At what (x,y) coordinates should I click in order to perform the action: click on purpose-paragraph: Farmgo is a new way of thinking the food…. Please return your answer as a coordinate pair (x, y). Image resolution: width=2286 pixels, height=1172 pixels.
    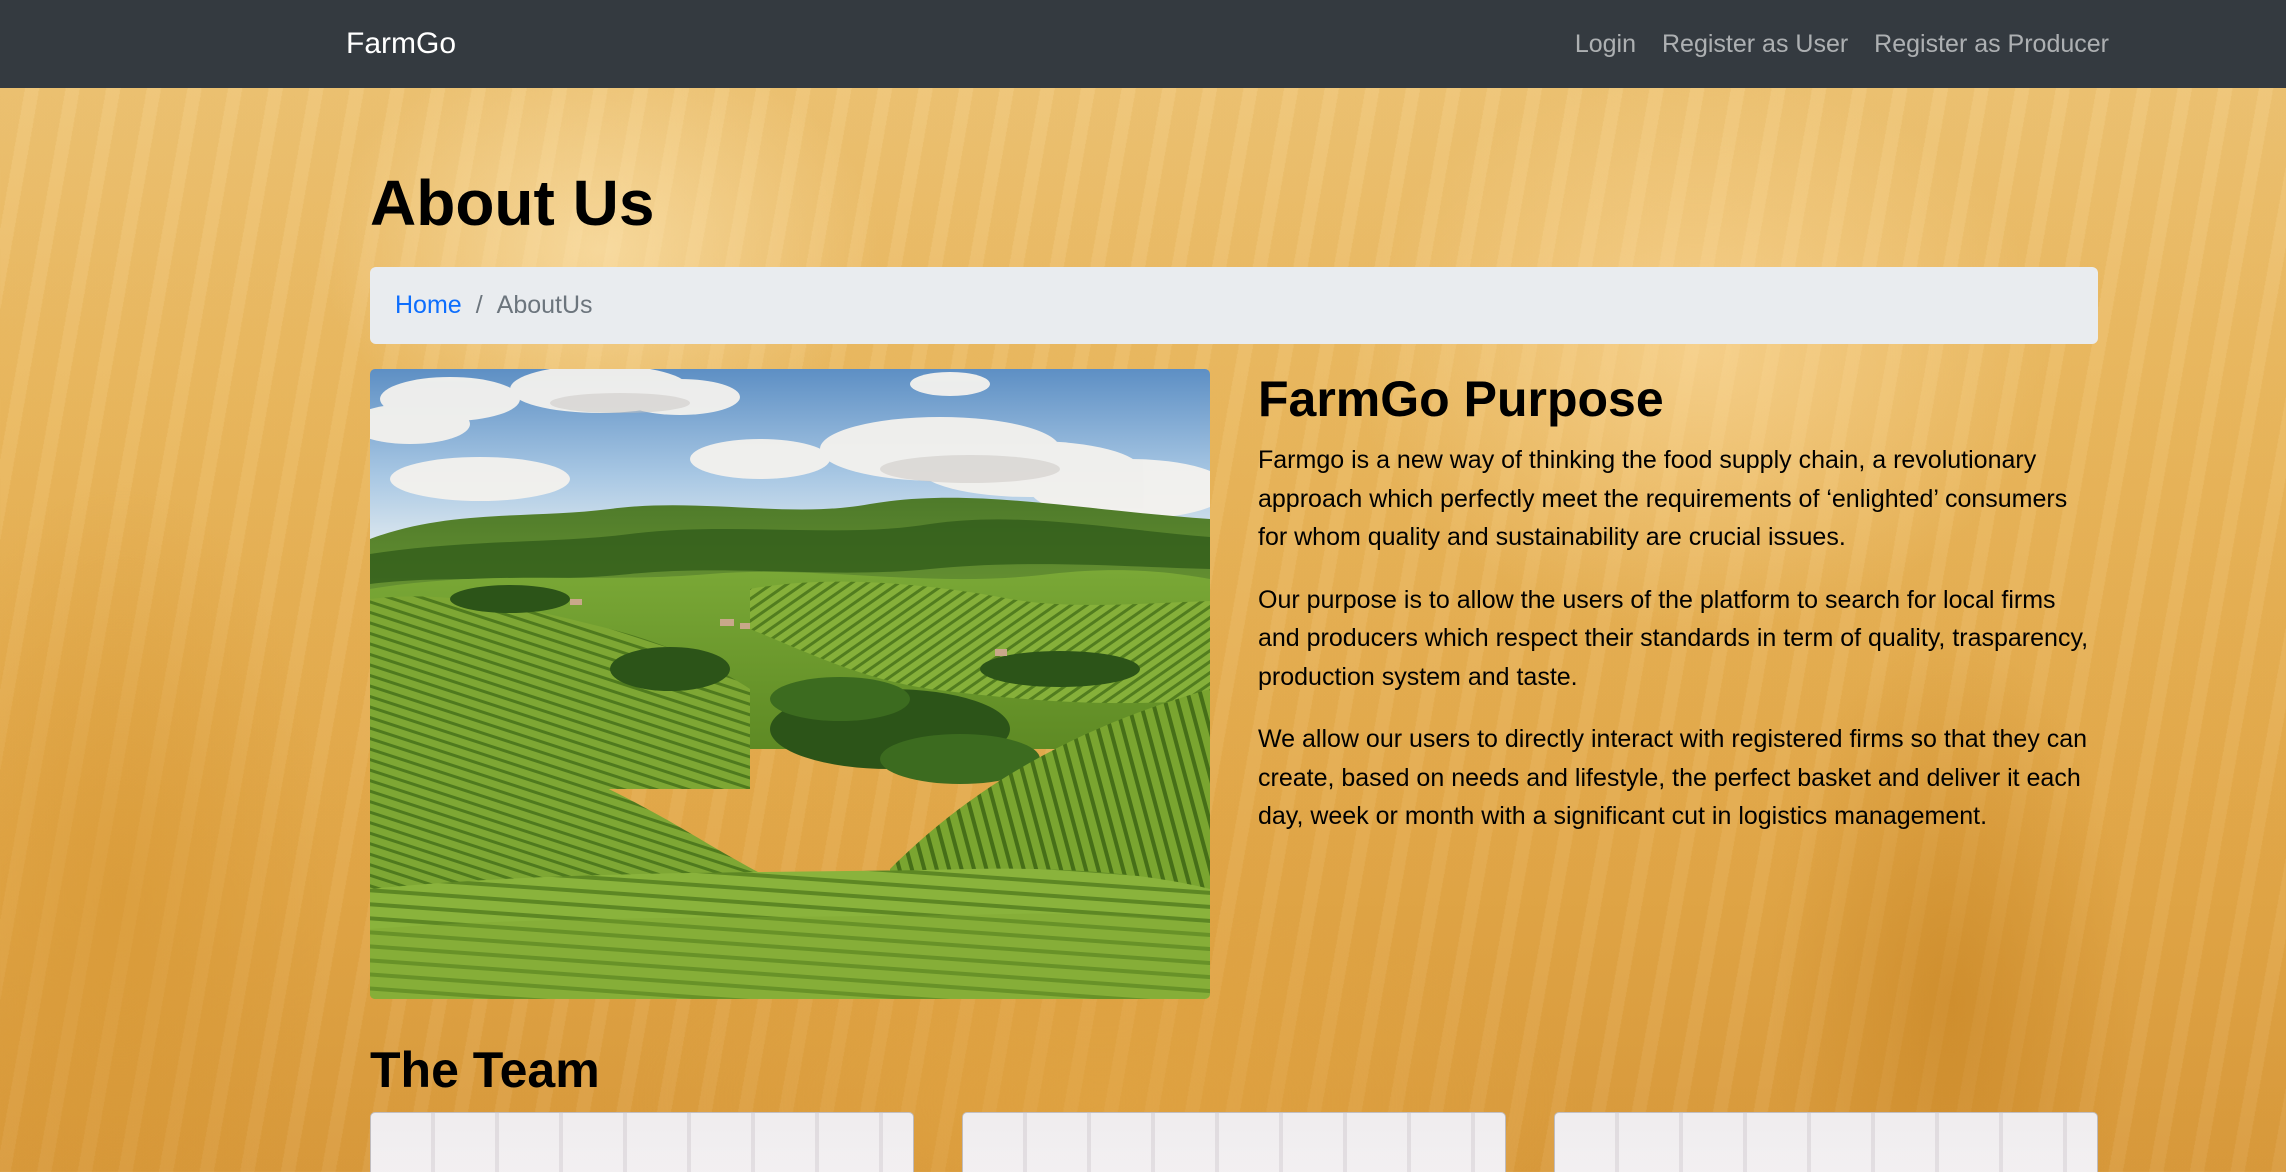
    Looking at the image, I should click on (1663, 498).